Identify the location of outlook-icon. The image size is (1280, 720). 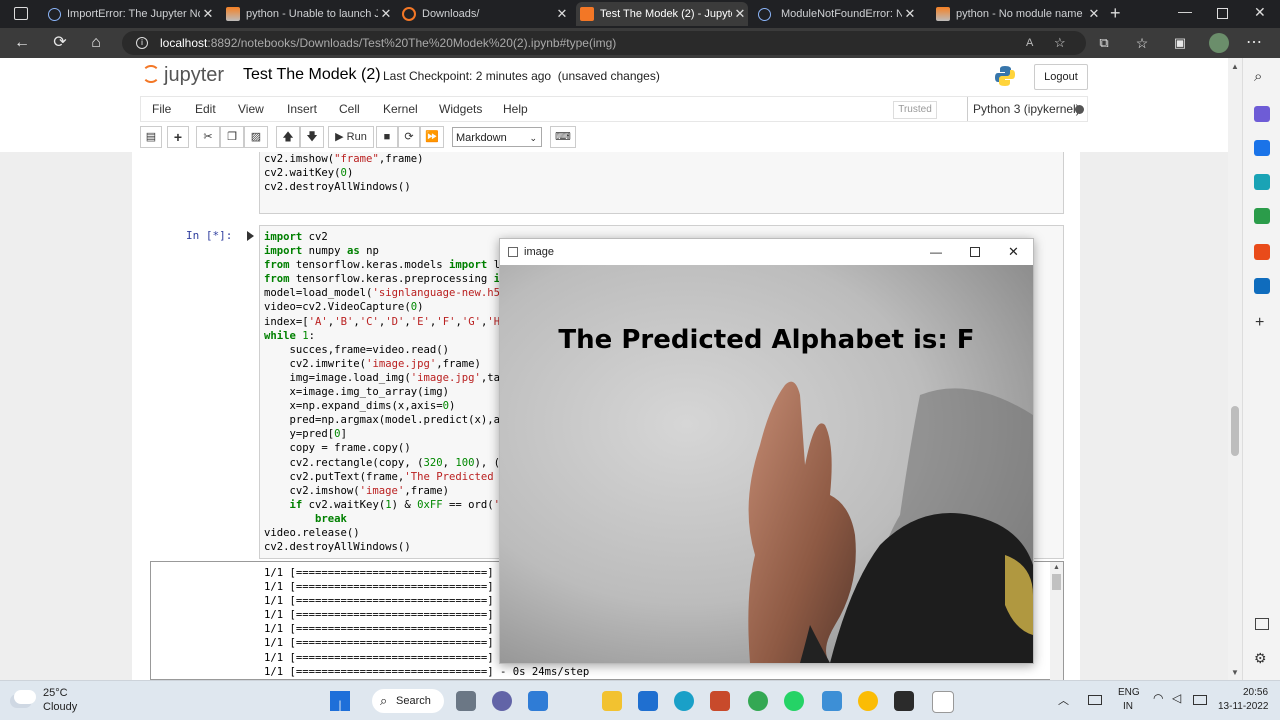
(1262, 286).